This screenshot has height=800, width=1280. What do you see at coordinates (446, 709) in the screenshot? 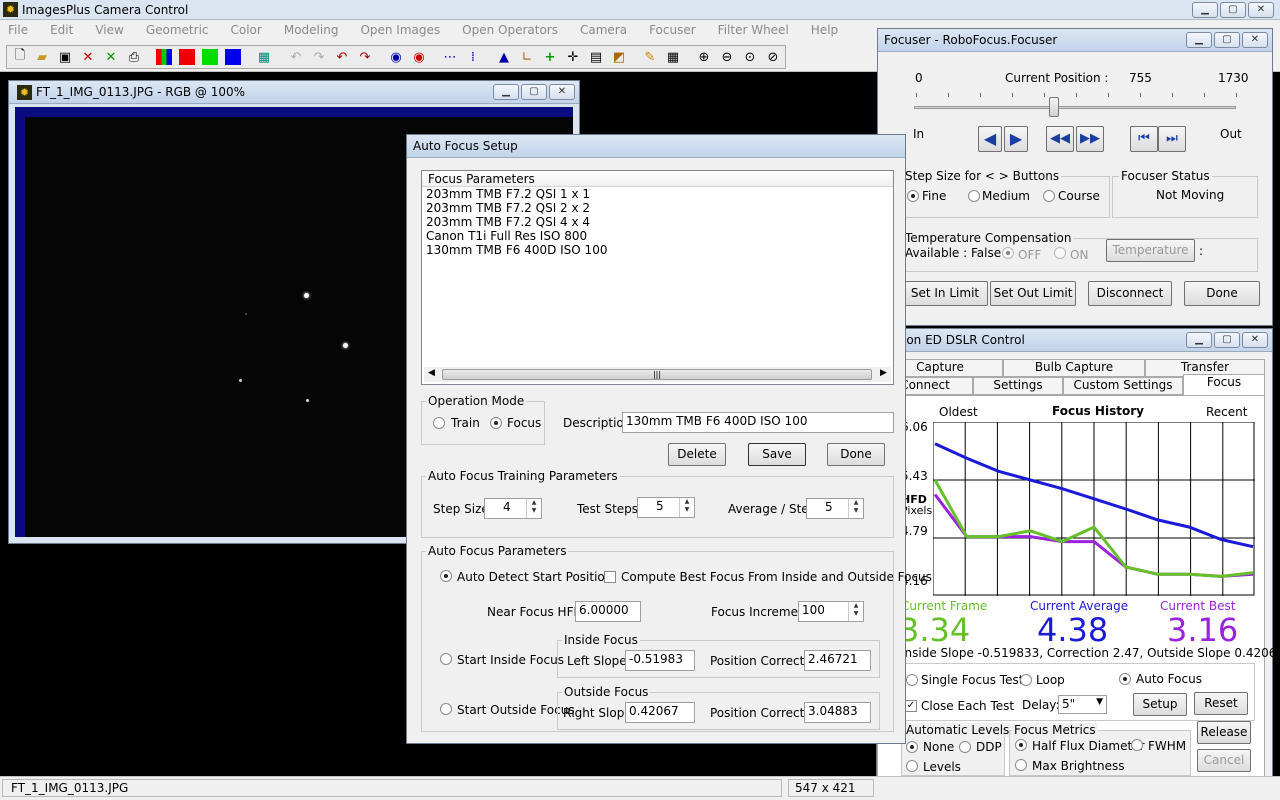
I see `start-outside-focus-radio` at bounding box center [446, 709].